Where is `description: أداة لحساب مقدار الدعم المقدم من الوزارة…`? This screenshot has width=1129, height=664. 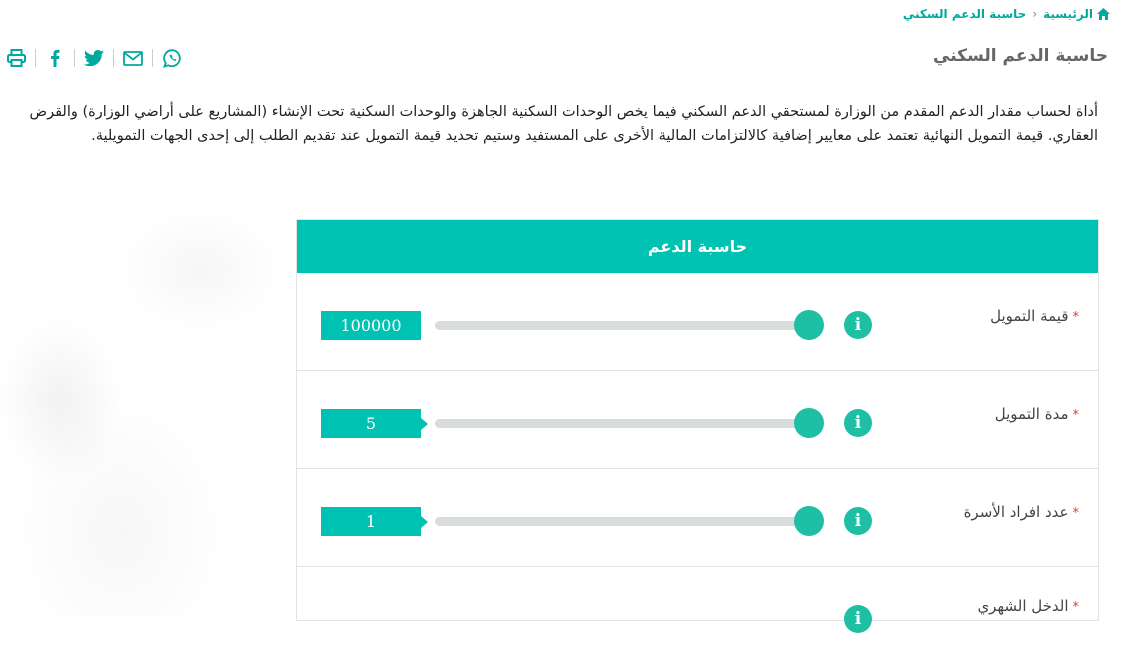 description: أداة لحساب مقدار الدعم المقدم من الوزارة… is located at coordinates (563, 124).